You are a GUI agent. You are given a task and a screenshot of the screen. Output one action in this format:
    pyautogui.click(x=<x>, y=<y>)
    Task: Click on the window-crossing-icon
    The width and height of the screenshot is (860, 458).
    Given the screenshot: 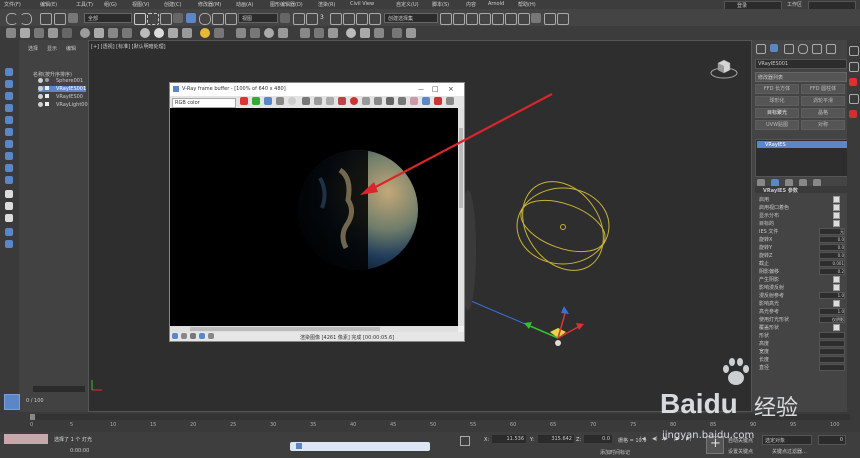 What is the action you would take?
    pyautogui.click(x=178, y=18)
    